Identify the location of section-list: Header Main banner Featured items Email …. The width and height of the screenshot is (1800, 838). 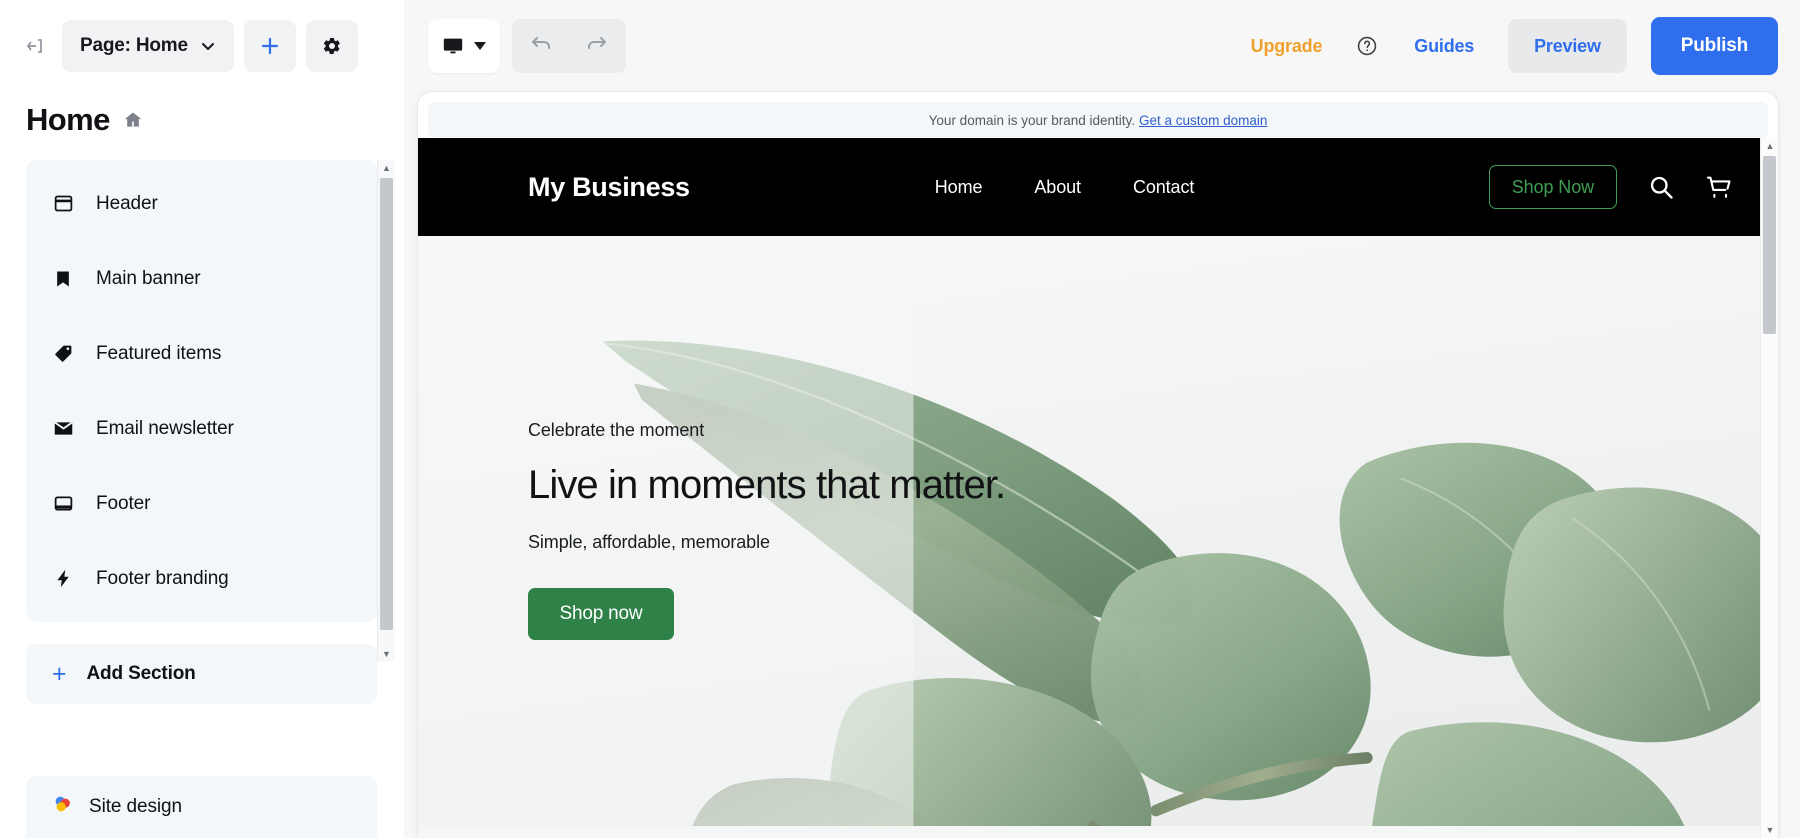
(201, 391).